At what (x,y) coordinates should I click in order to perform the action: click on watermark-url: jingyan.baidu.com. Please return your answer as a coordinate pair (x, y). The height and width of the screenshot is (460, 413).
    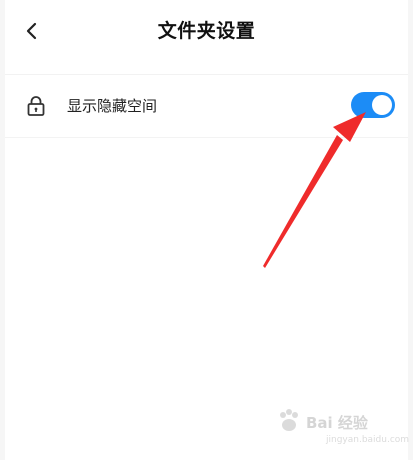
    Looking at the image, I should click on (368, 440).